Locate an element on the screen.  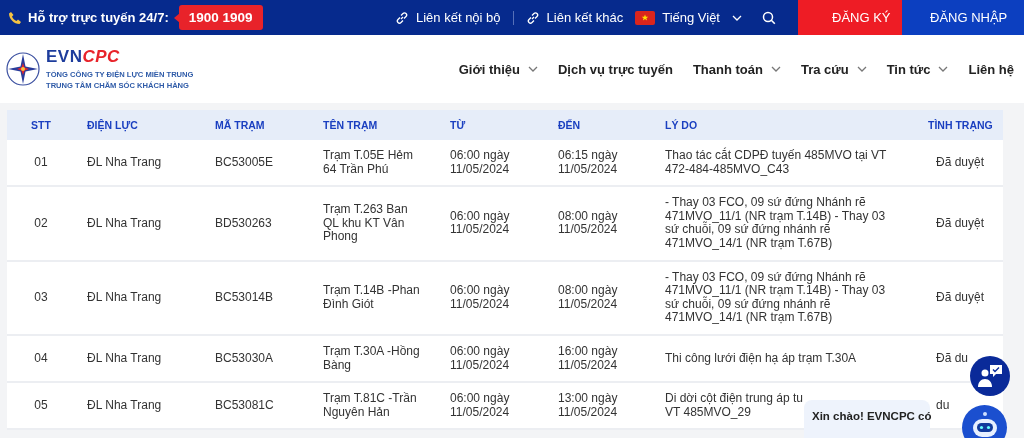
internal-link: Liên kết nội bộ is located at coordinates (448, 17).